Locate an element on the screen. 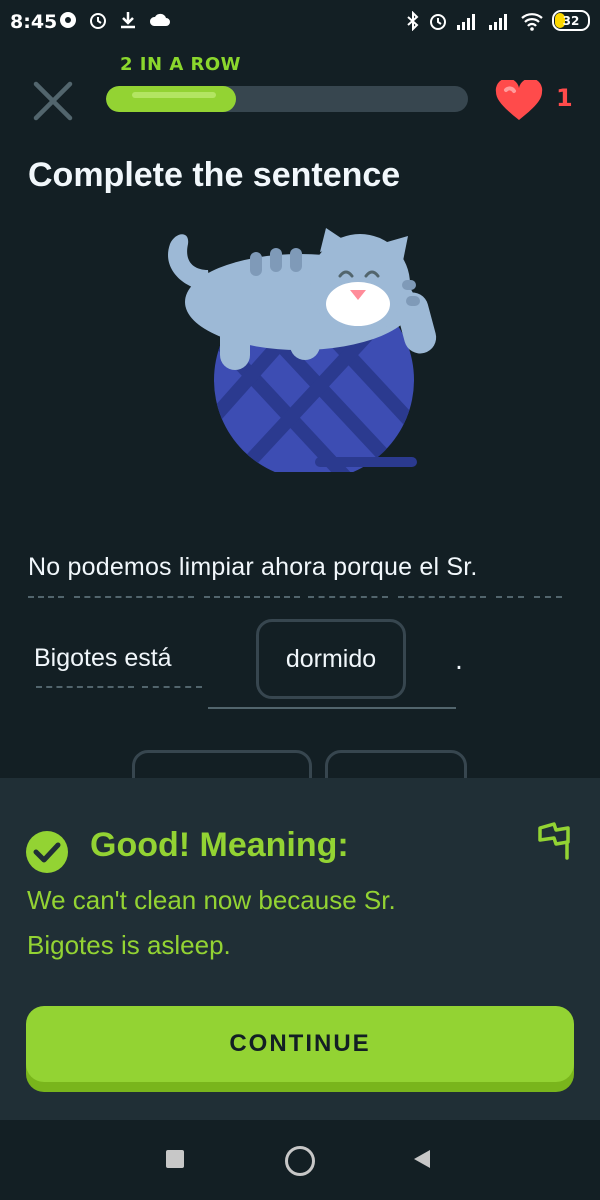 The height and width of the screenshot is (1200, 600). streak-label: 2 IN A ROW is located at coordinates (181, 64).